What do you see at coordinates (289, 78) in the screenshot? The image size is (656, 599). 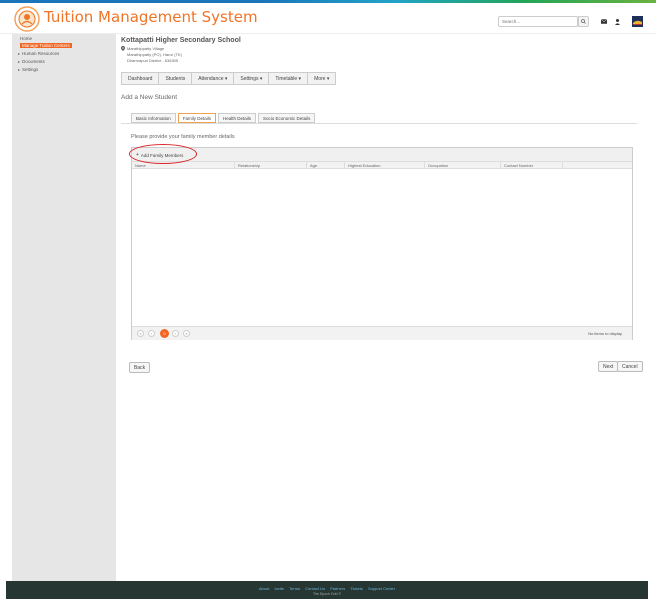 I see `nav-timetable: Timetable ▾` at bounding box center [289, 78].